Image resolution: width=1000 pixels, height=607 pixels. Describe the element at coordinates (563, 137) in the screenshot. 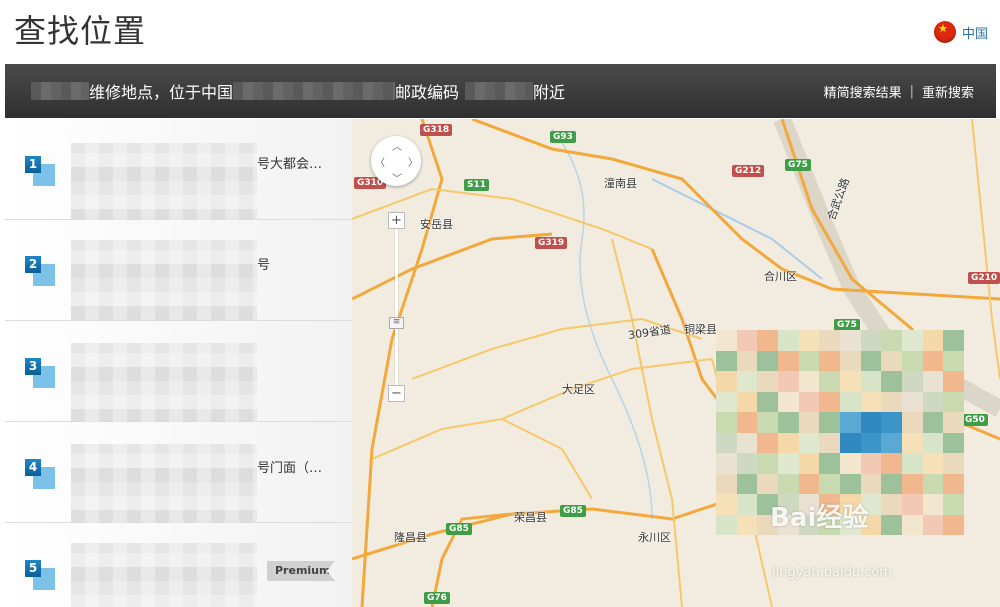

I see `road-shield: G93` at that location.